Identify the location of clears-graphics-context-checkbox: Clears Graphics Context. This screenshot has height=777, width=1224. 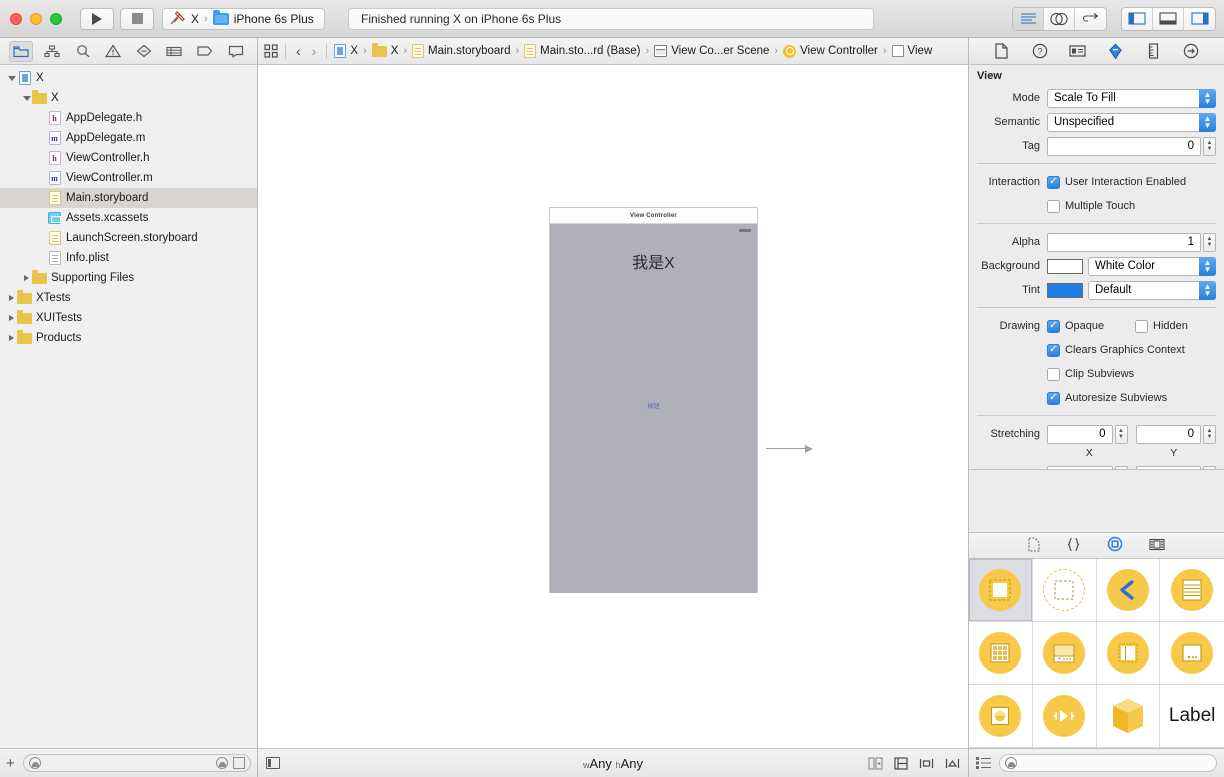
(1116, 350).